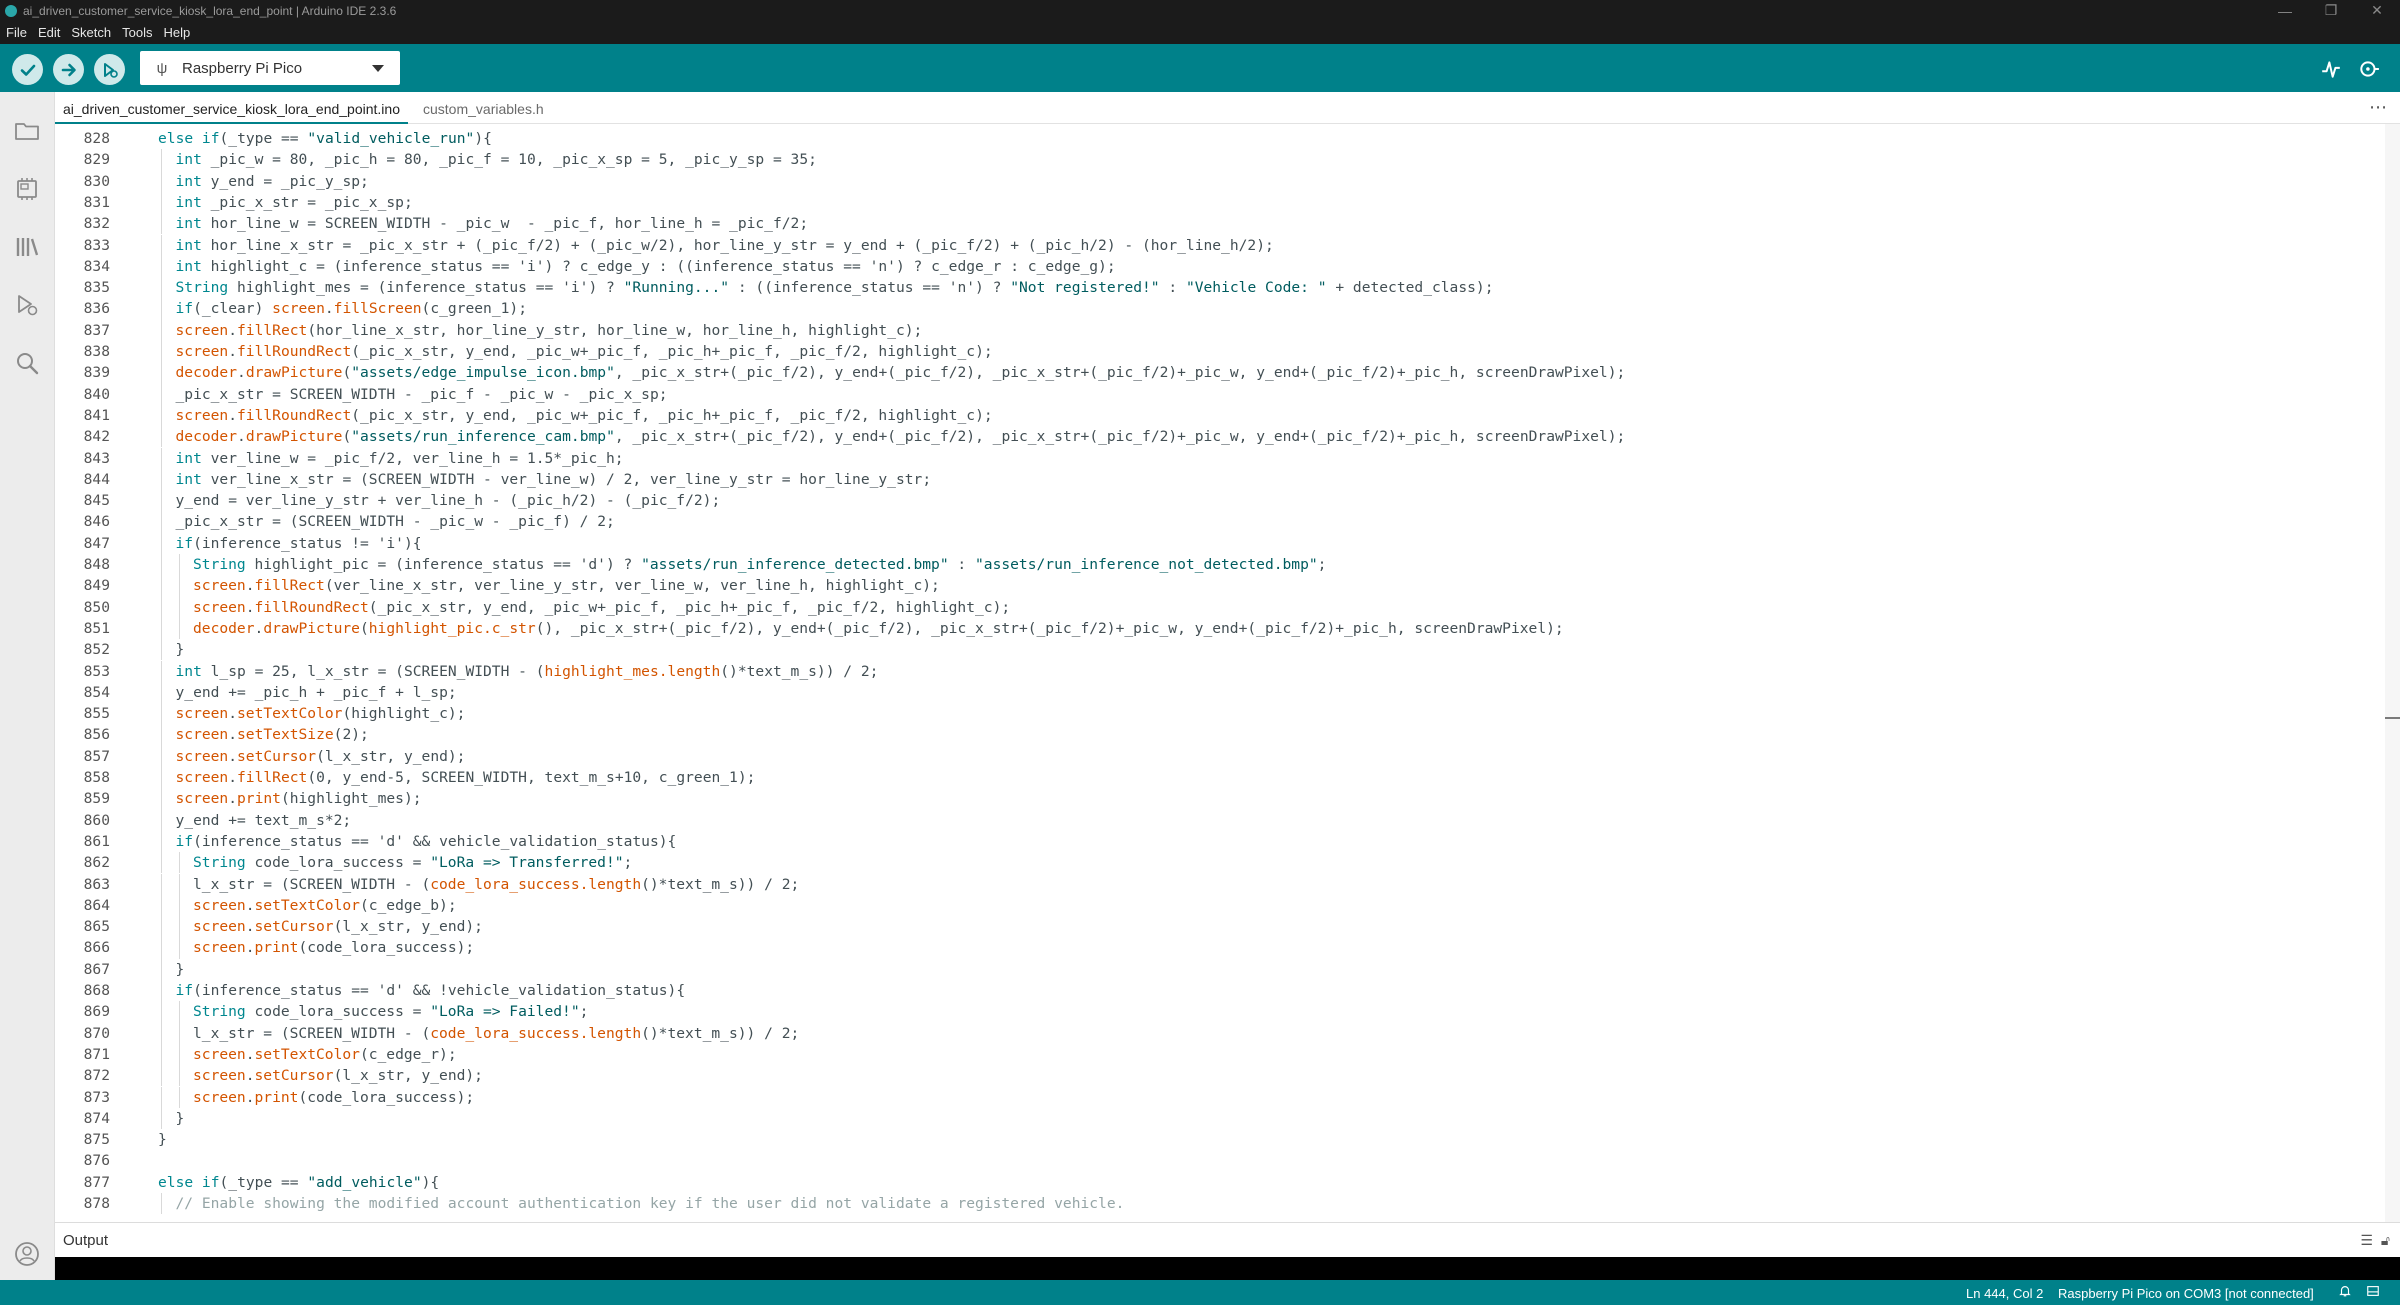  What do you see at coordinates (270, 68) in the screenshot?
I see `board-selector: ψ Raspberry Pi Pico` at bounding box center [270, 68].